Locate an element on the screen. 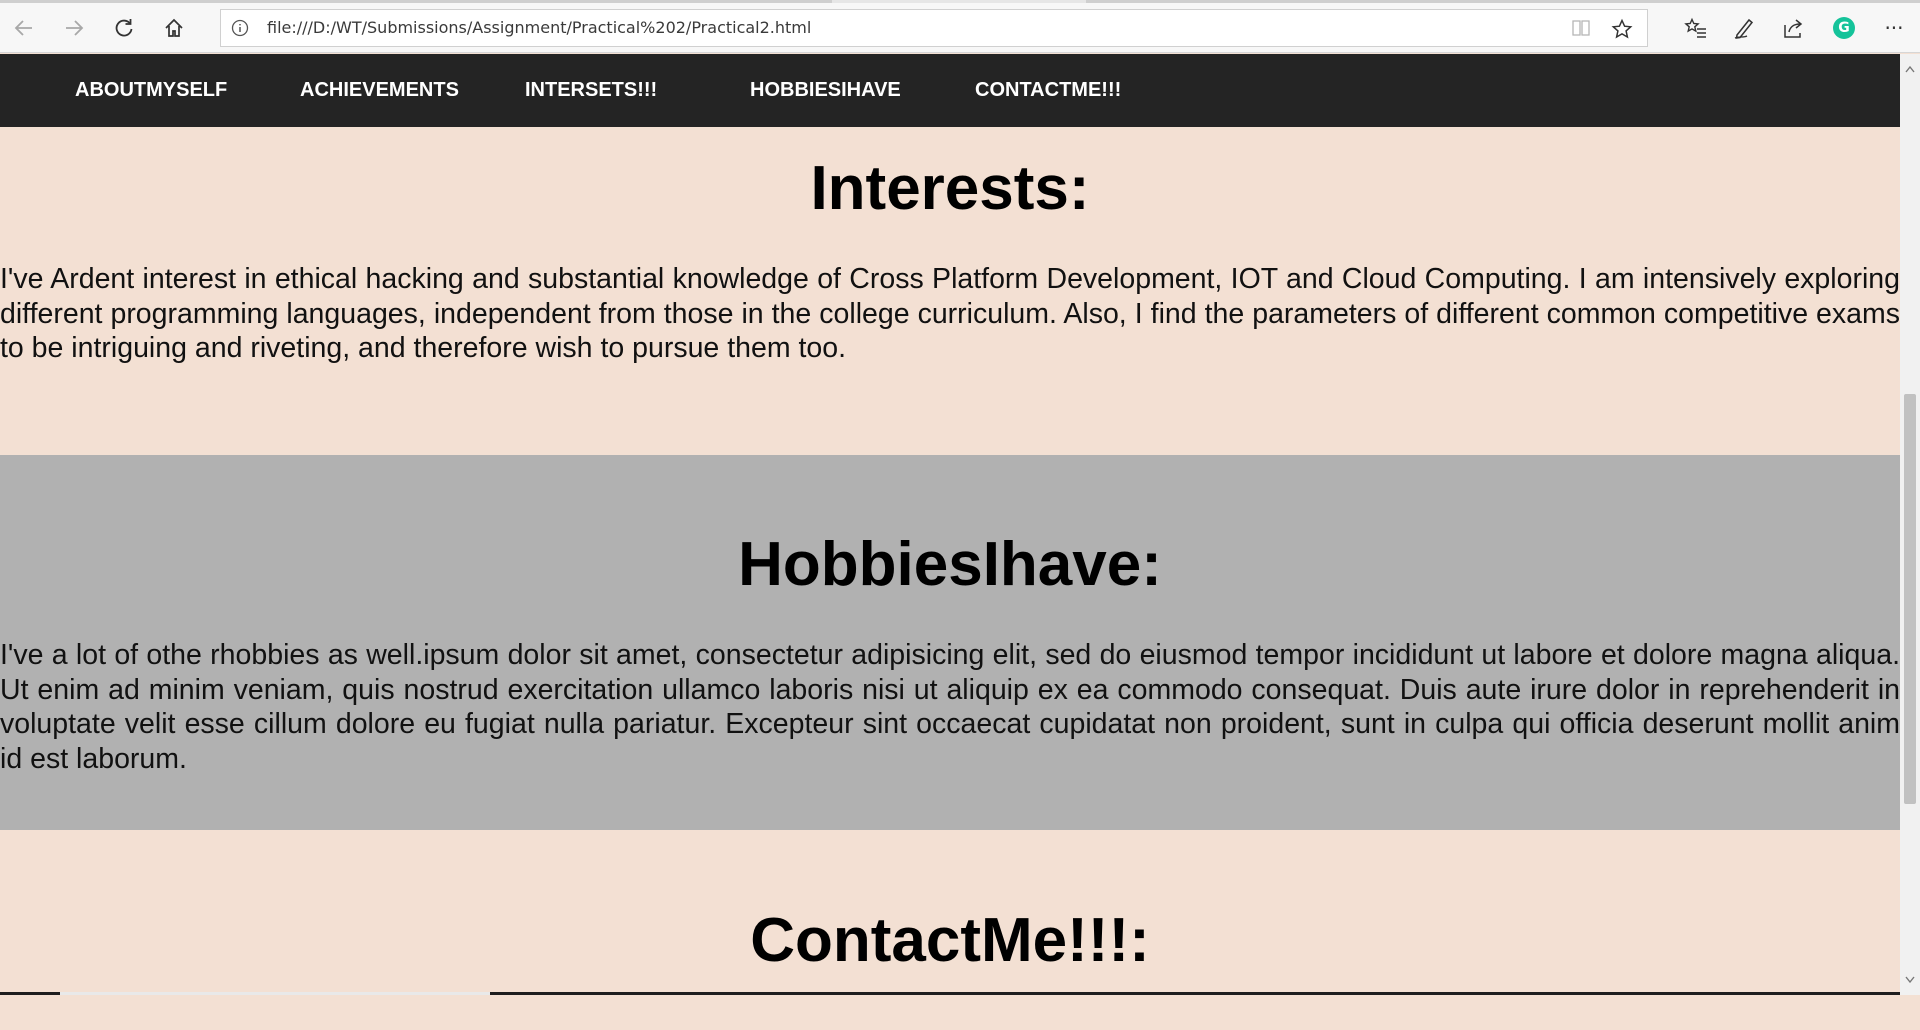 The height and width of the screenshot is (1030, 1920). hobbies-heading: HobbiesIhave: is located at coordinates (950, 564).